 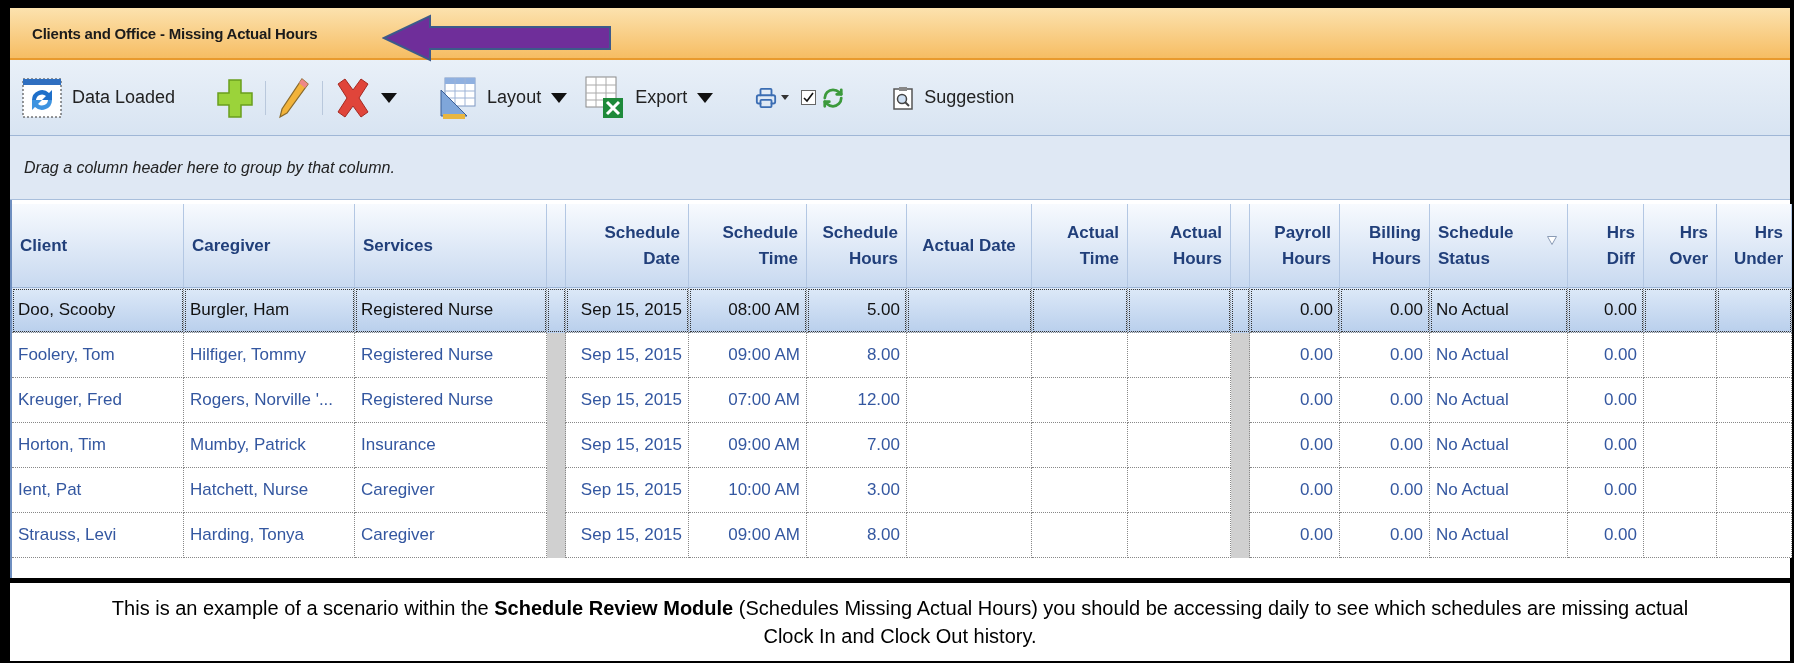 I want to click on data-loaded-button: Data Loaded, so click(x=99, y=97).